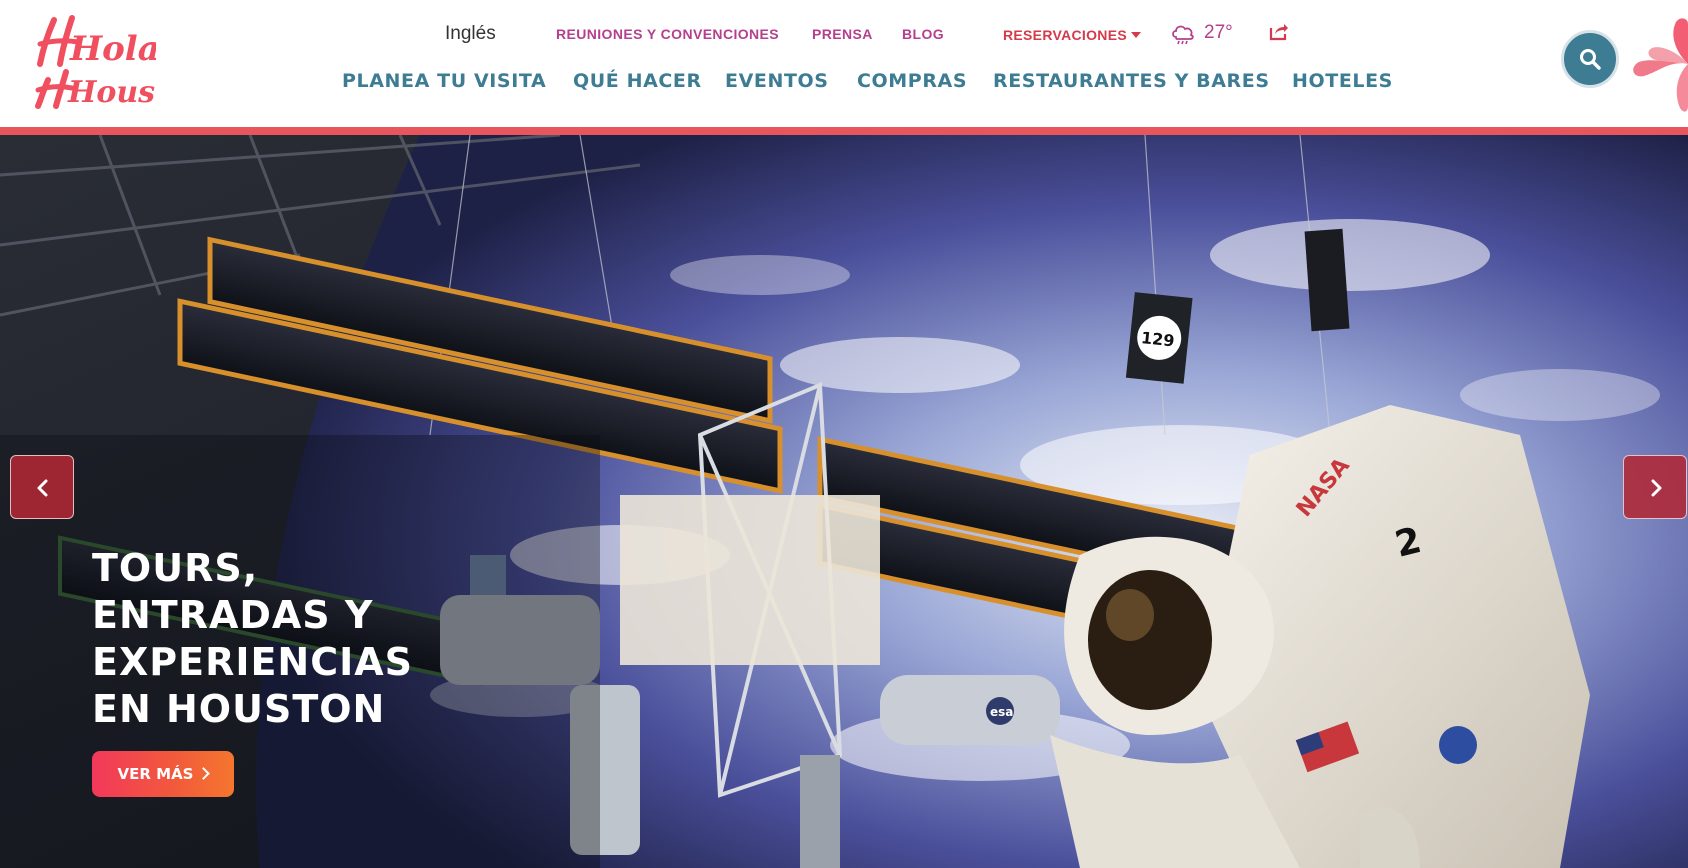 This screenshot has height=868, width=1688. I want to click on hero-title-line: TOURS,, so click(175, 568).